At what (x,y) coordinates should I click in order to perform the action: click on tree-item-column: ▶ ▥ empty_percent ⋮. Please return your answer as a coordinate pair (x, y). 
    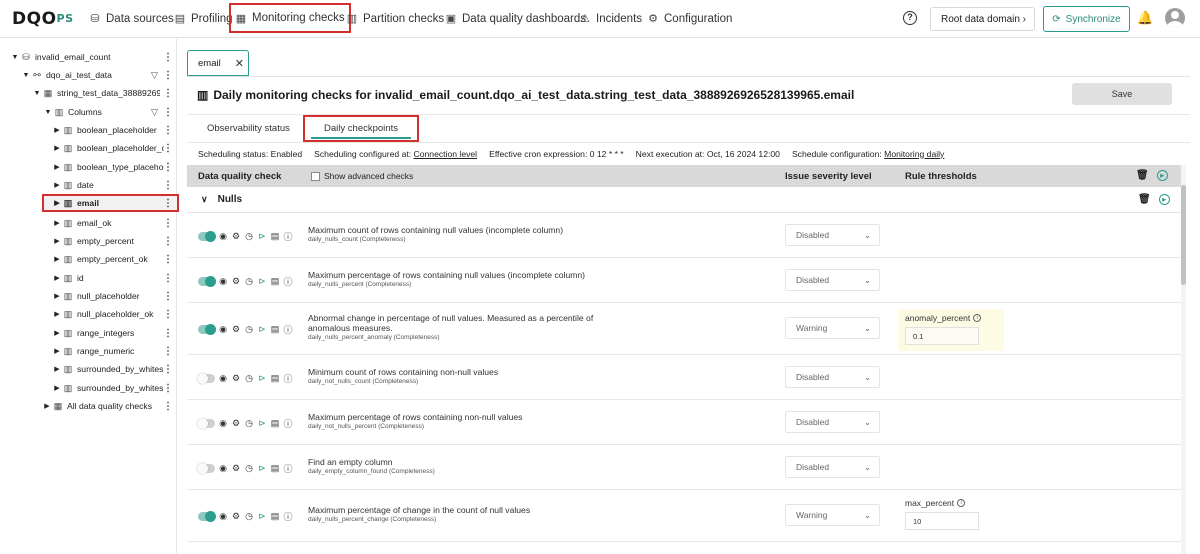
    Looking at the image, I should click on (113, 241).